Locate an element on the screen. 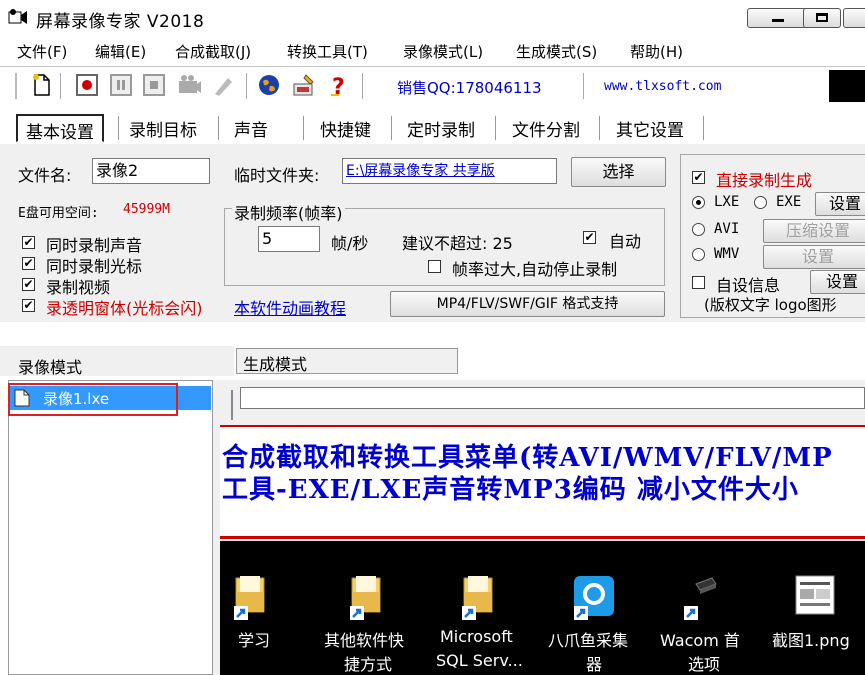  website-link: www.tlxsoft.com is located at coordinates (662, 86).